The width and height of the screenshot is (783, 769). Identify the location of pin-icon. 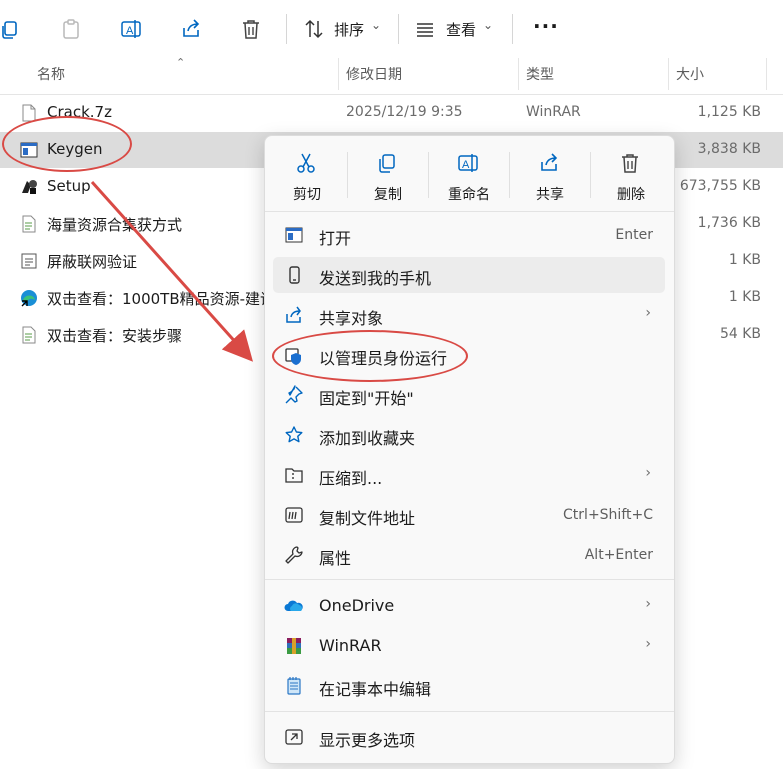
(294, 394).